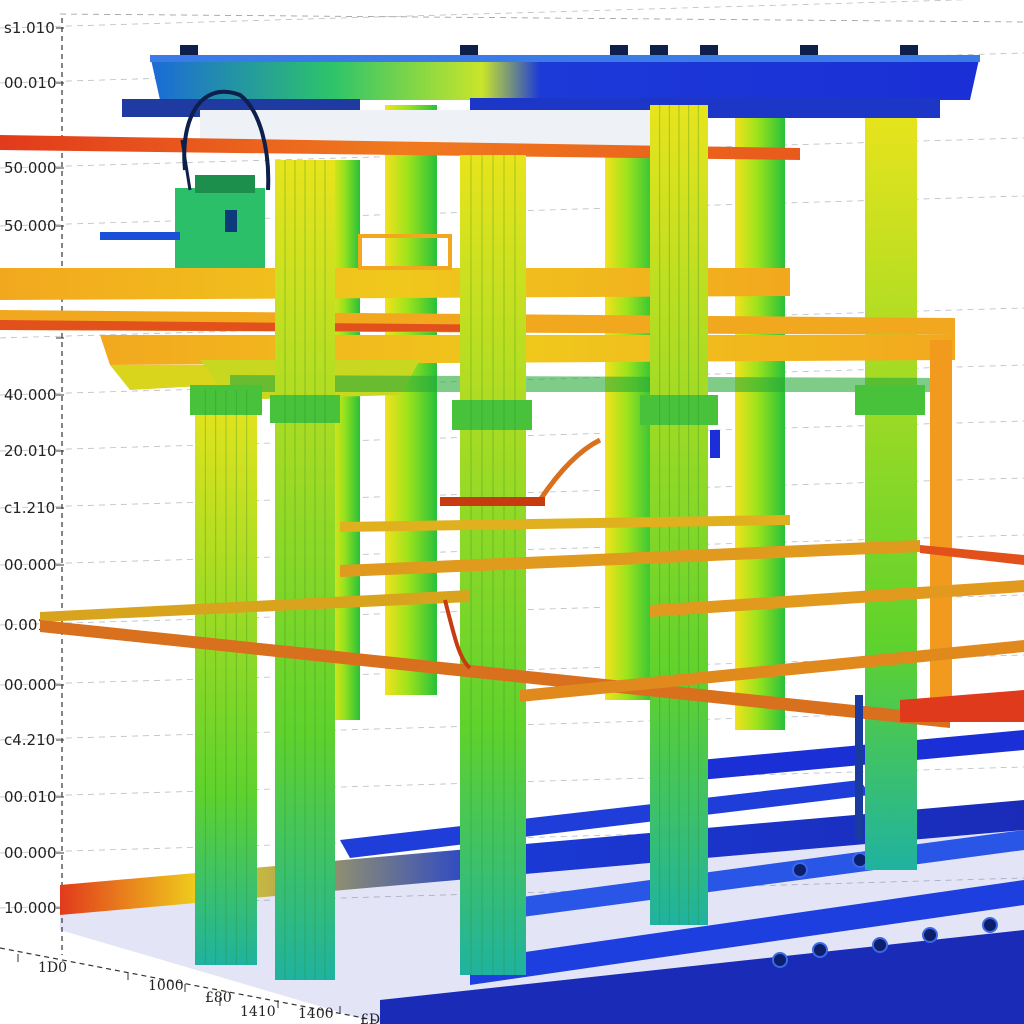  Describe the element at coordinates (52, 968) in the screenshot. I see `x-tick-label: 1D0` at that location.